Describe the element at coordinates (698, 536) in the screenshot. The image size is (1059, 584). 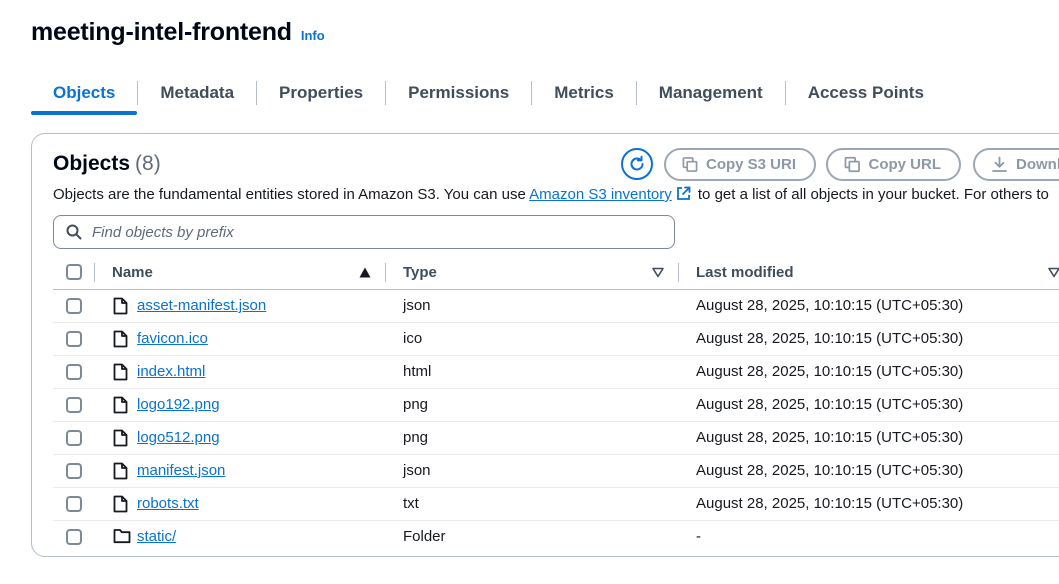
I see `object-last-modified: -` at that location.